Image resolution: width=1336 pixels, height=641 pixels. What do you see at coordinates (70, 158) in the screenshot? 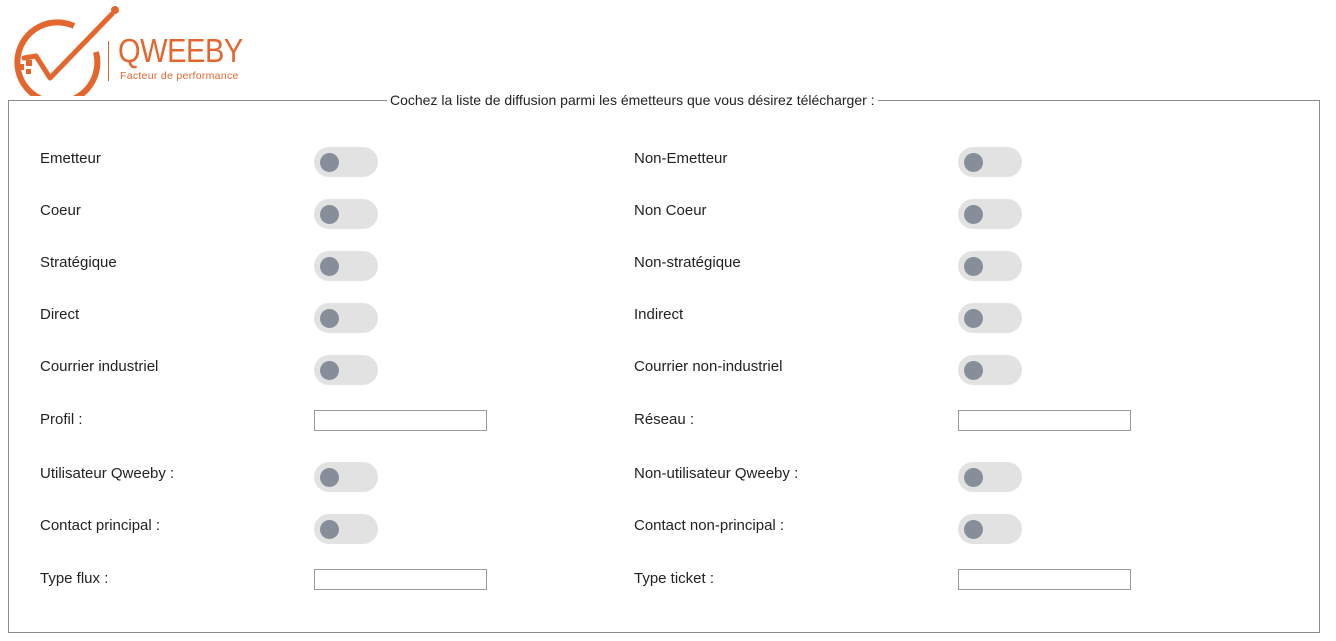
I see `emetteur-label: Emetteur` at bounding box center [70, 158].